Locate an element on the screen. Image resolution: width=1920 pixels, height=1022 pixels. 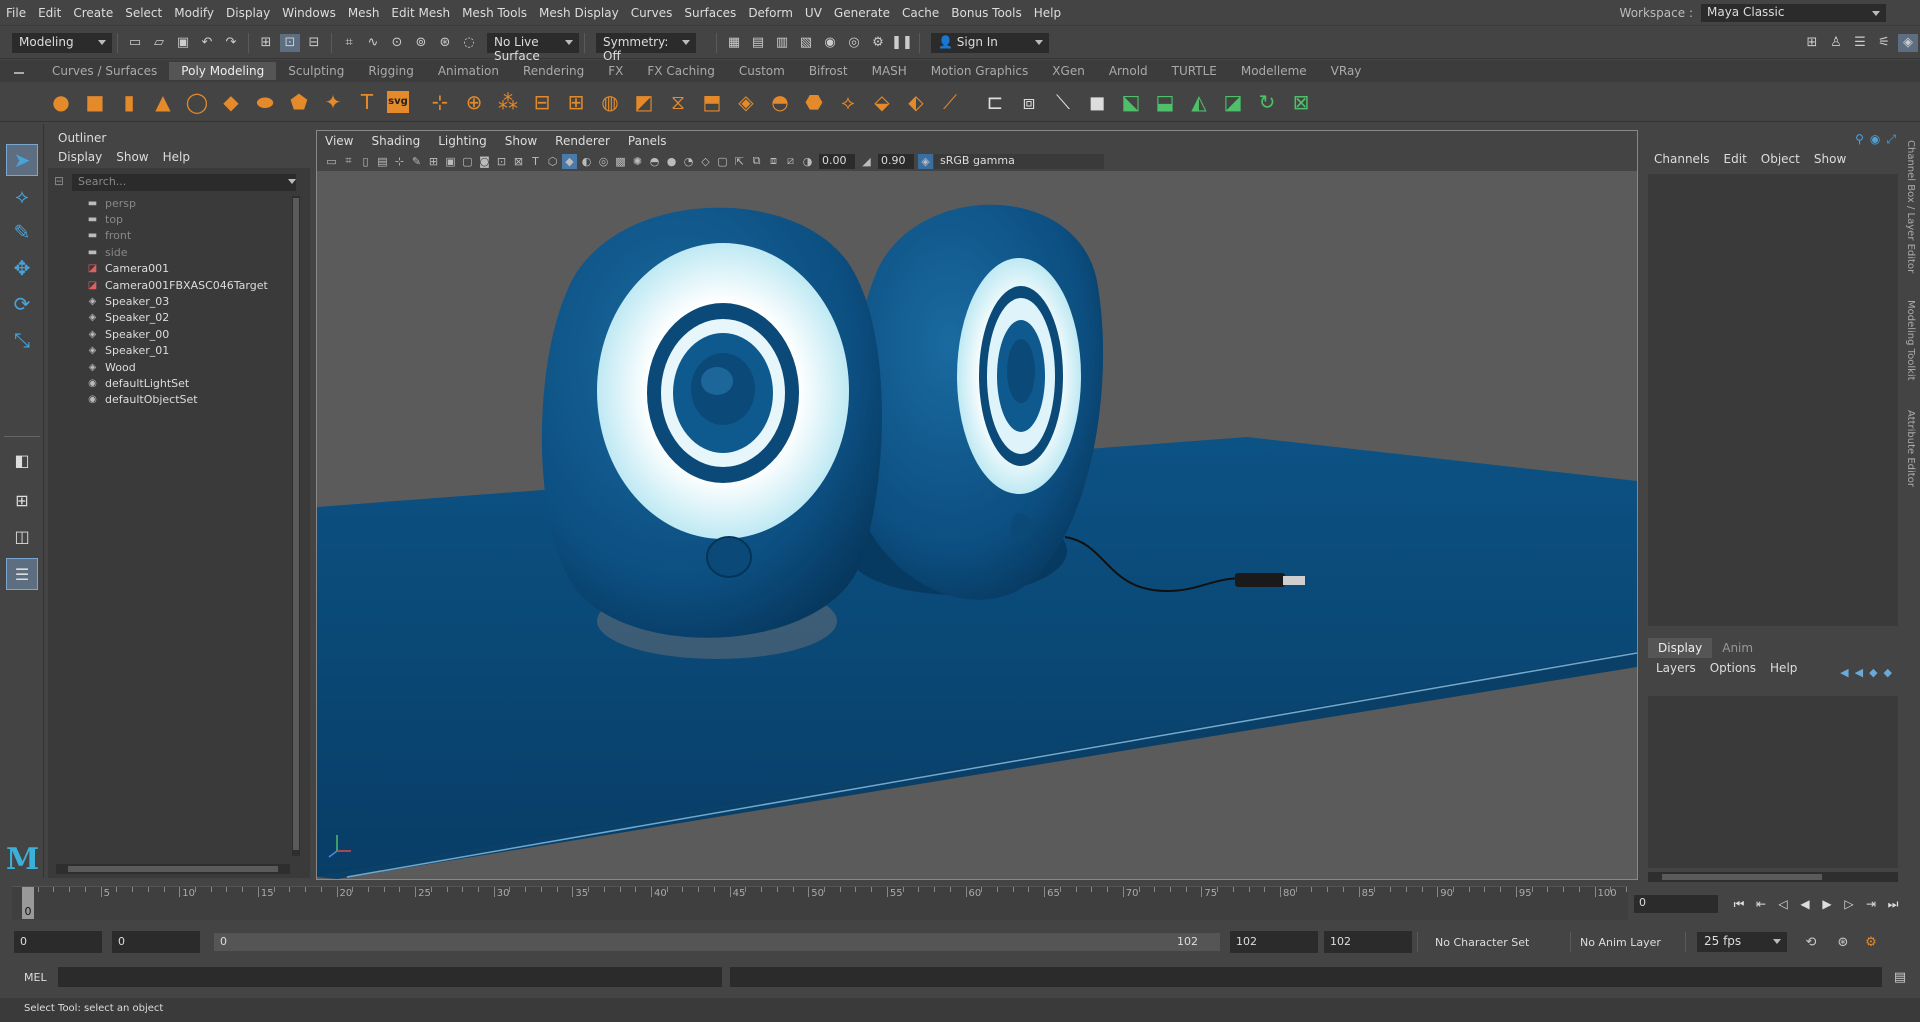
separate-icon: ⊞ is located at coordinates (576, 102).